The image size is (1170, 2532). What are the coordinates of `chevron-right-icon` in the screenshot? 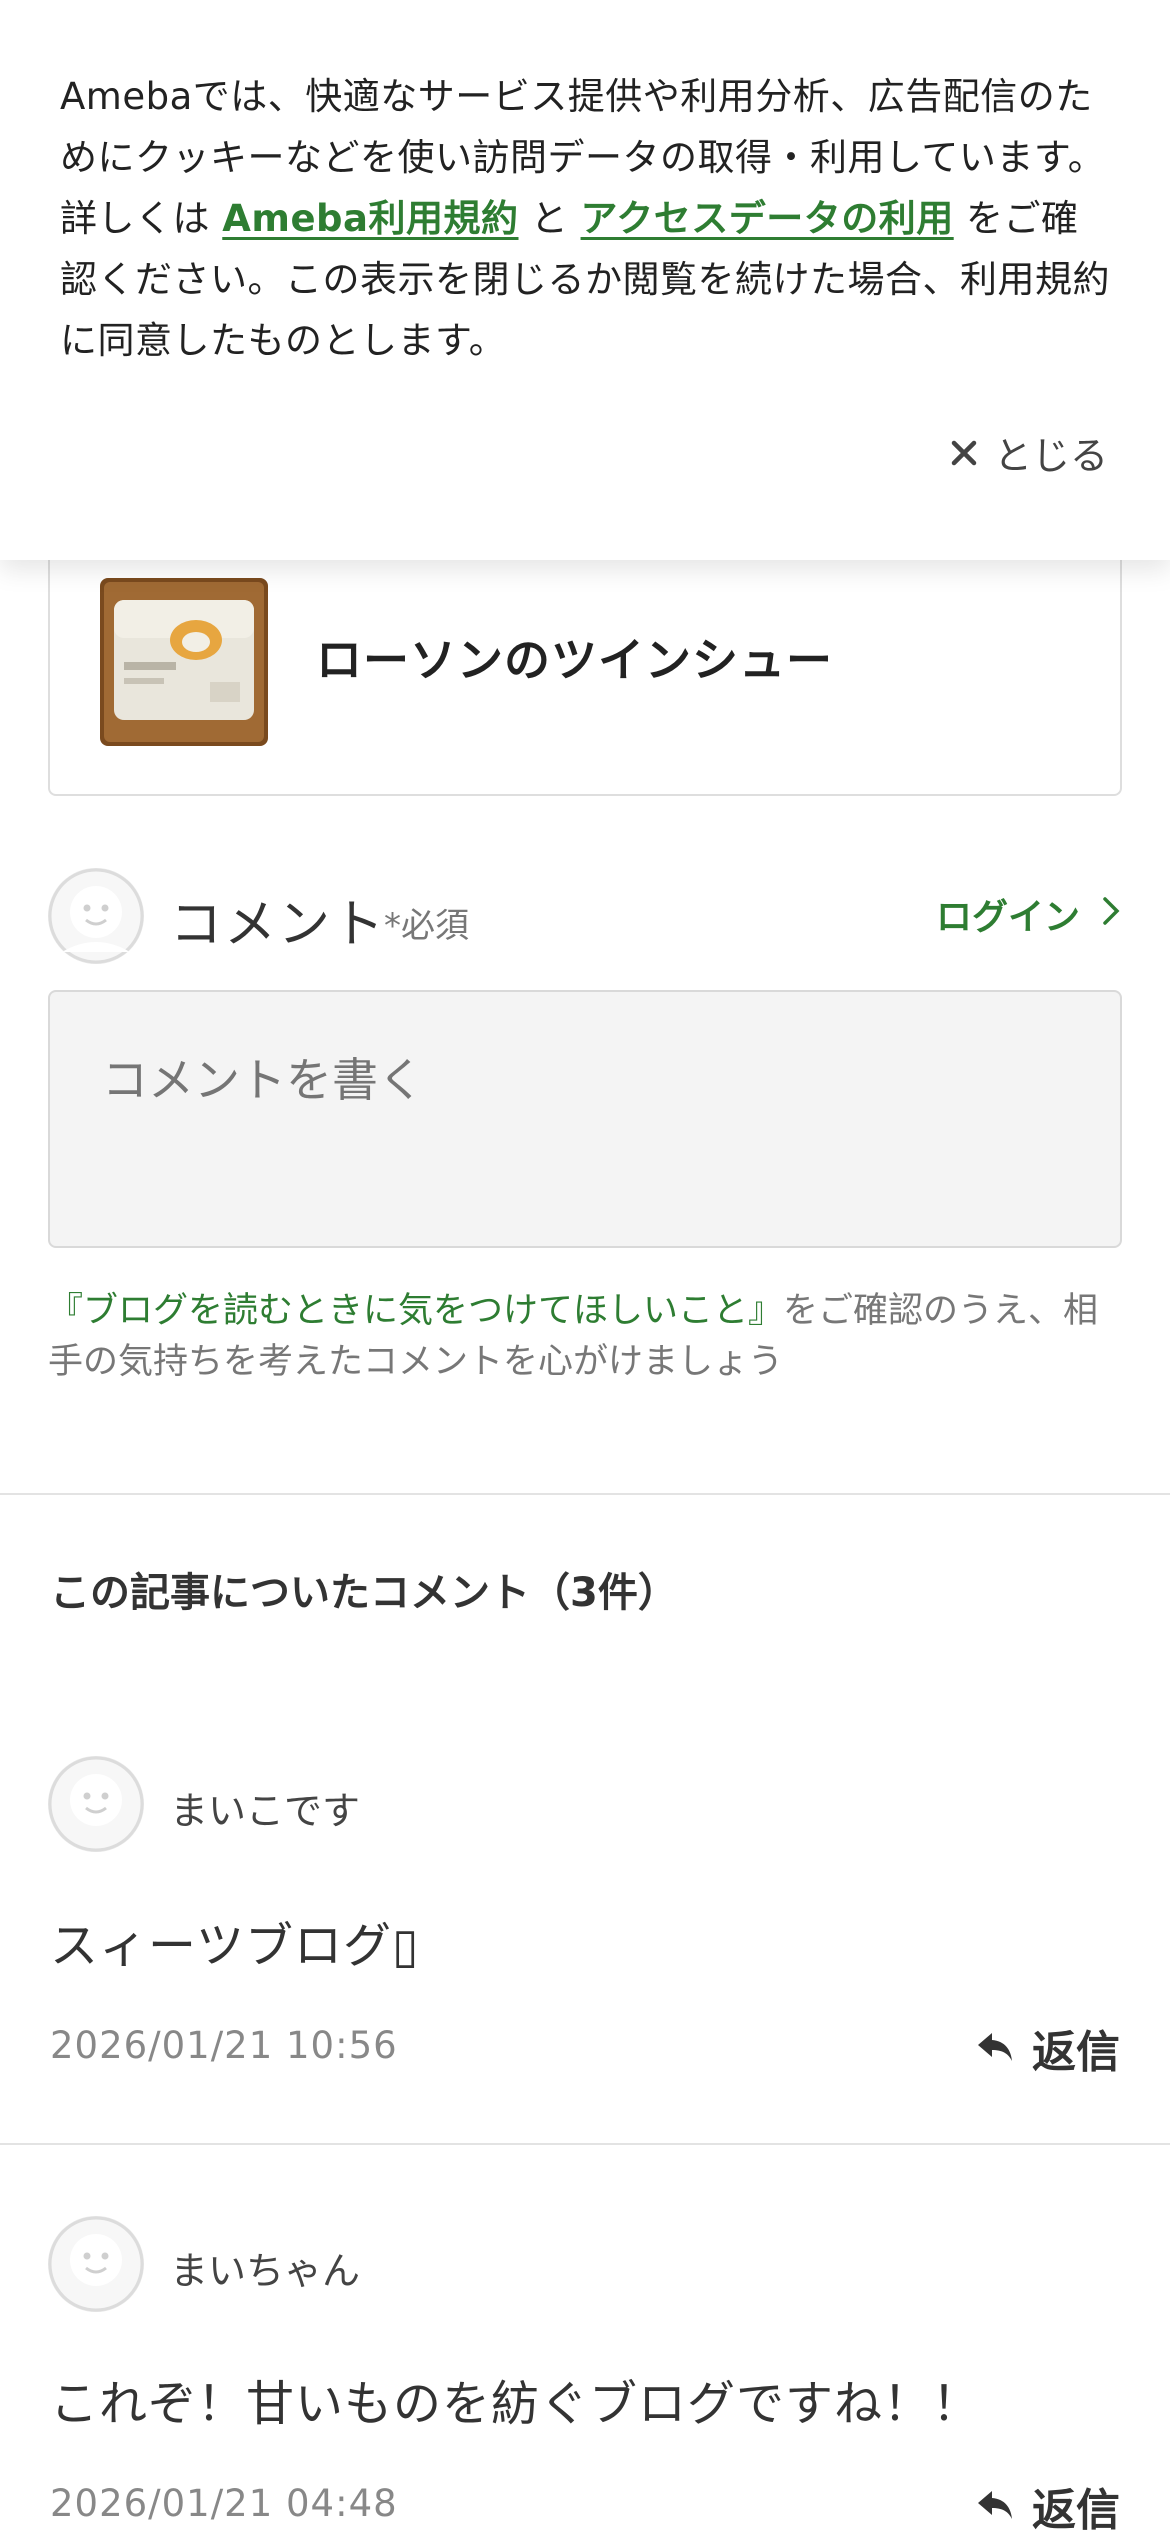 It's located at (1111, 914).